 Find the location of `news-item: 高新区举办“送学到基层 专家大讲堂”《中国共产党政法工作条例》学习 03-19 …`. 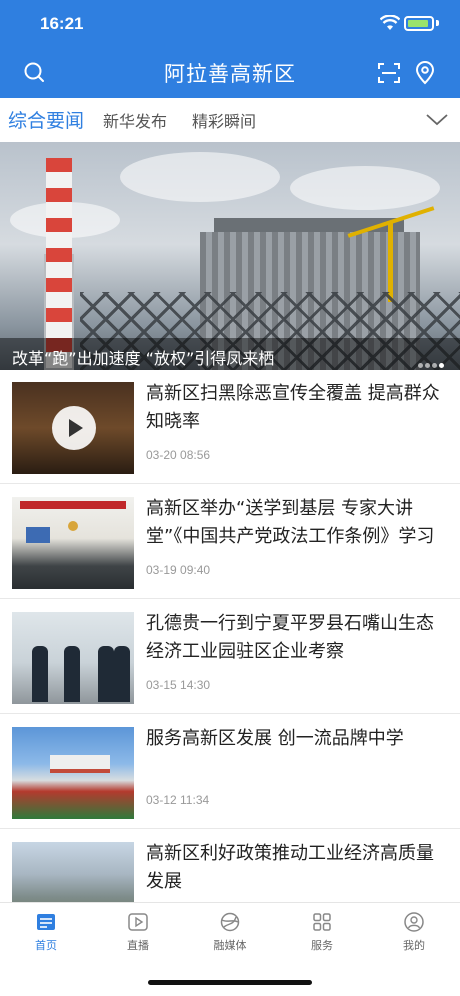

news-item: 高新区举办“送学到基层 专家大讲堂”《中国共产党政法工作条例》学习 03-19 … is located at coordinates (230, 542).